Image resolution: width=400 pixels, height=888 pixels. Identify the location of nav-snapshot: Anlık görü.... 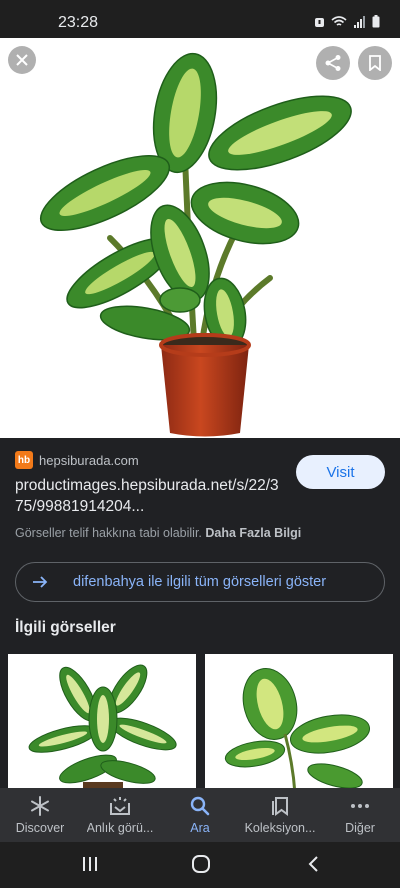
(120, 815).